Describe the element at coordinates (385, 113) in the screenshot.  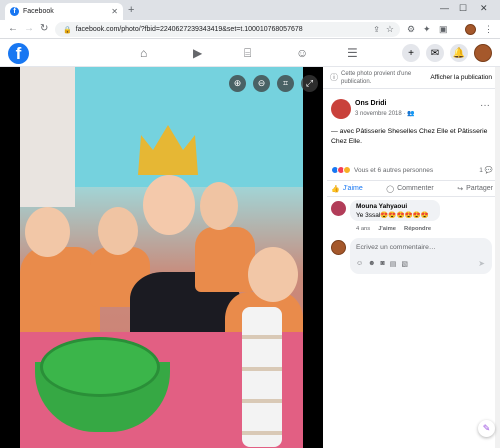
I see `post-date: 3 novembre 2018 · 👥` at that location.